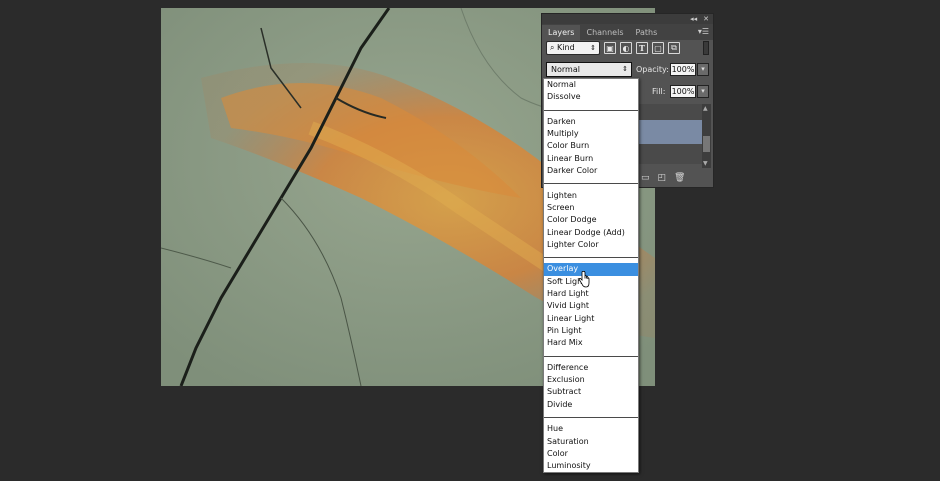 Image resolution: width=940 pixels, height=481 pixels. Describe the element at coordinates (591, 380) in the screenshot. I see `blend-option-exclusion: Exclusion` at that location.